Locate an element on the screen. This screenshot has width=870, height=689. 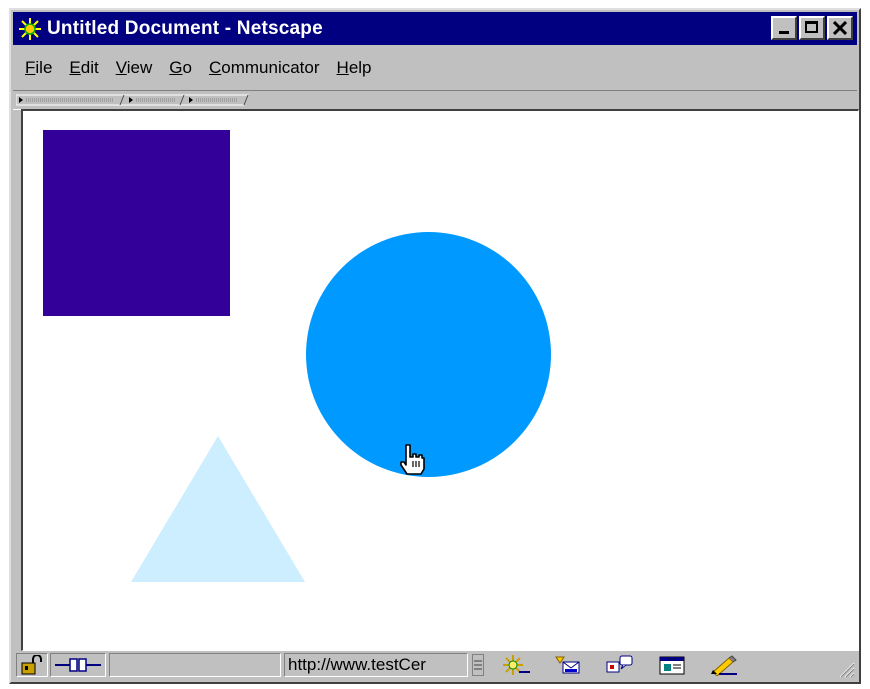
minimize-button is located at coordinates (784, 28).